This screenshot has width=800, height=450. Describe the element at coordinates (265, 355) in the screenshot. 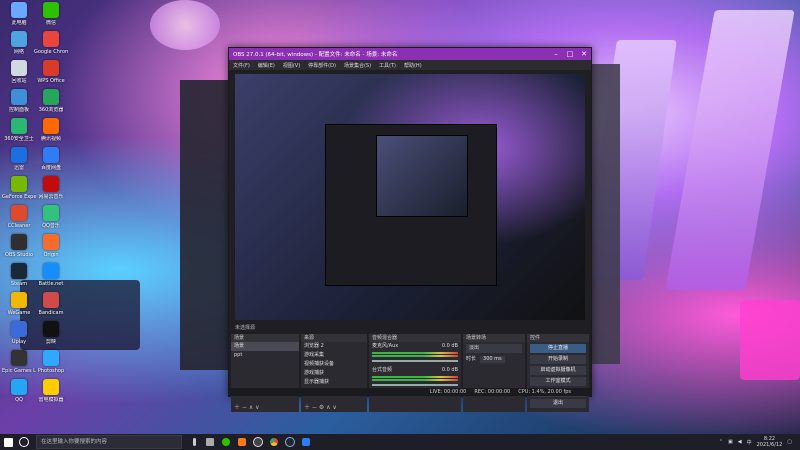

I see `scene-item: ppt` at that location.